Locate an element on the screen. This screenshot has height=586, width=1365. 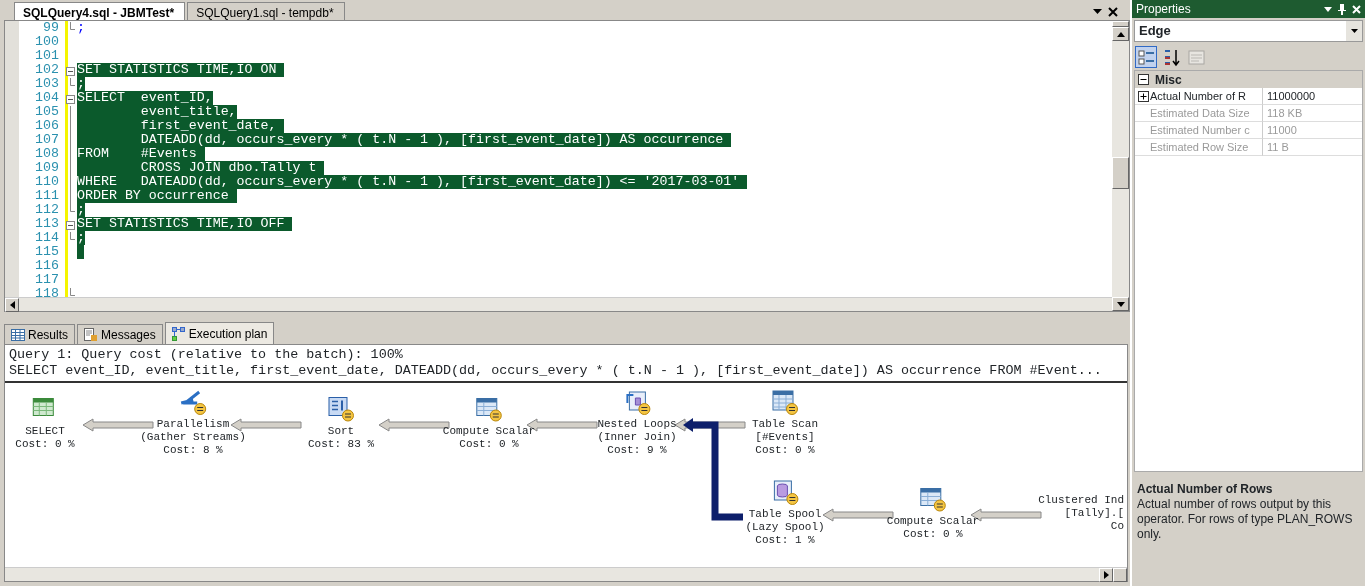
operator-cost: Cost: 1 % is located at coordinates (785, 540).